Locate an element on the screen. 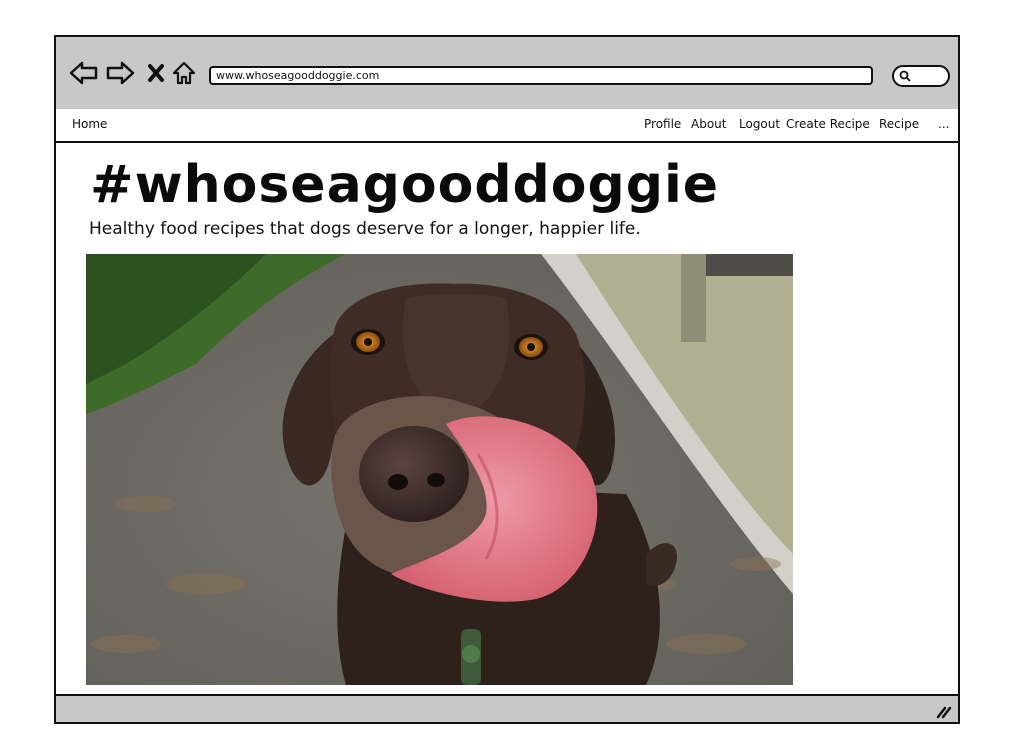  site-title: #whoseagooddoggie is located at coordinates (405, 185).